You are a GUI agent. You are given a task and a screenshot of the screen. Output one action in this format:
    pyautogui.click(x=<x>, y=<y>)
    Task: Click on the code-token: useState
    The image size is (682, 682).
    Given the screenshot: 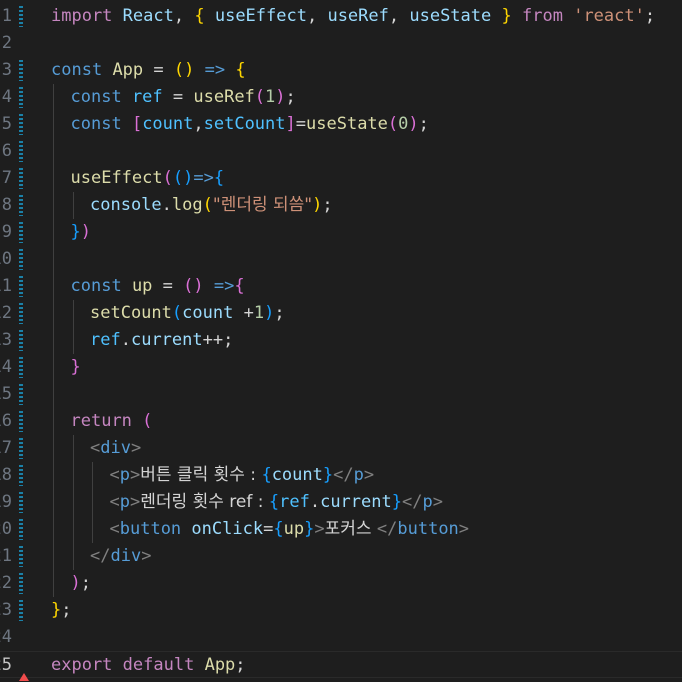 What is the action you would take?
    pyautogui.click(x=347, y=124)
    